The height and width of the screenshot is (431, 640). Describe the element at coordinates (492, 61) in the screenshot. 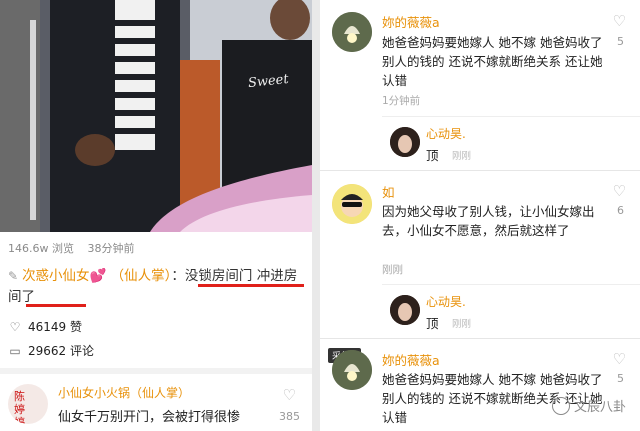

I see `comment-text: 她爸爸妈妈要她嫁人 她不嫁 她爸妈收了别人的钱的 还说不嫁就断绝关系 还让她认错` at that location.